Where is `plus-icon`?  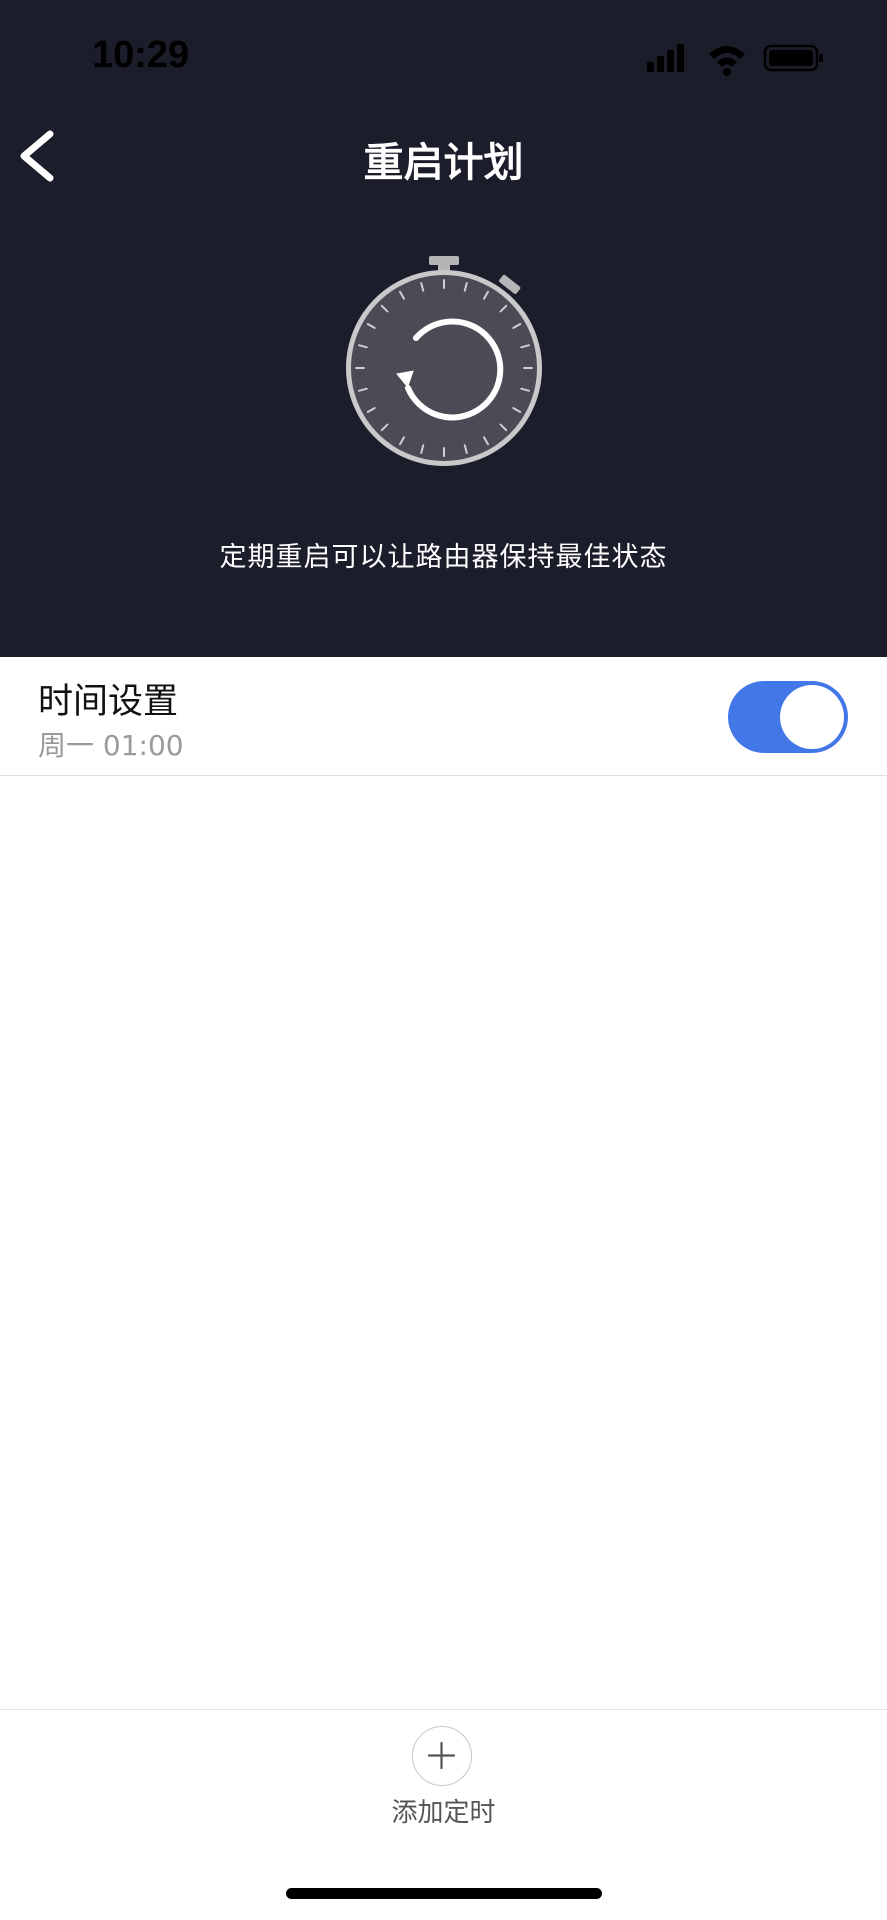
plus-icon is located at coordinates (441, 1755).